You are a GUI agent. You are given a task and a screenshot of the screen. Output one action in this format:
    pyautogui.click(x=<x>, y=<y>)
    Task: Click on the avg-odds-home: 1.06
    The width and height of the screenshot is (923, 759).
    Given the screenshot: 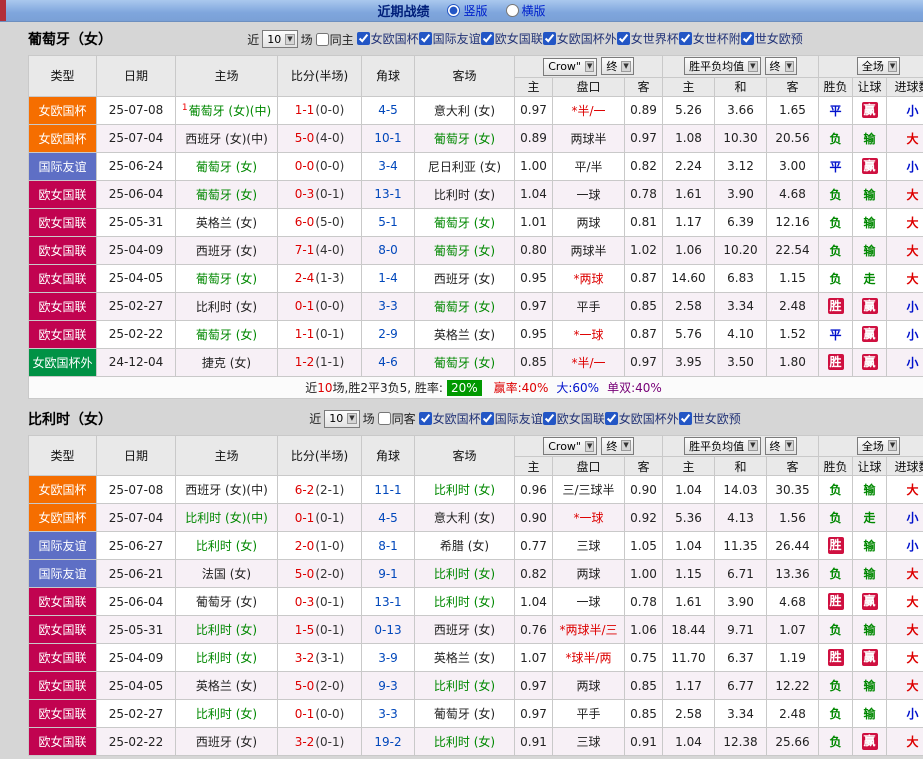 What is the action you would take?
    pyautogui.click(x=688, y=250)
    